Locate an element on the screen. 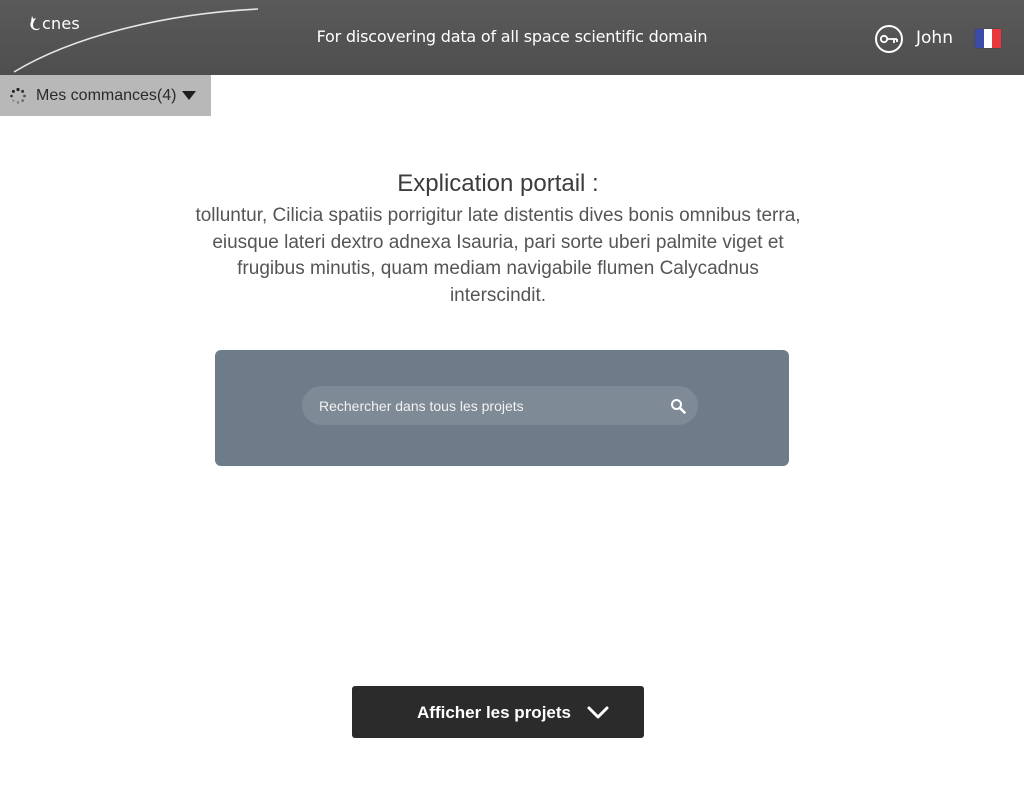 Image resolution: width=1024 pixels, height=786 pixels. my-orders-label: Mes commances(4) is located at coordinates (106, 95).